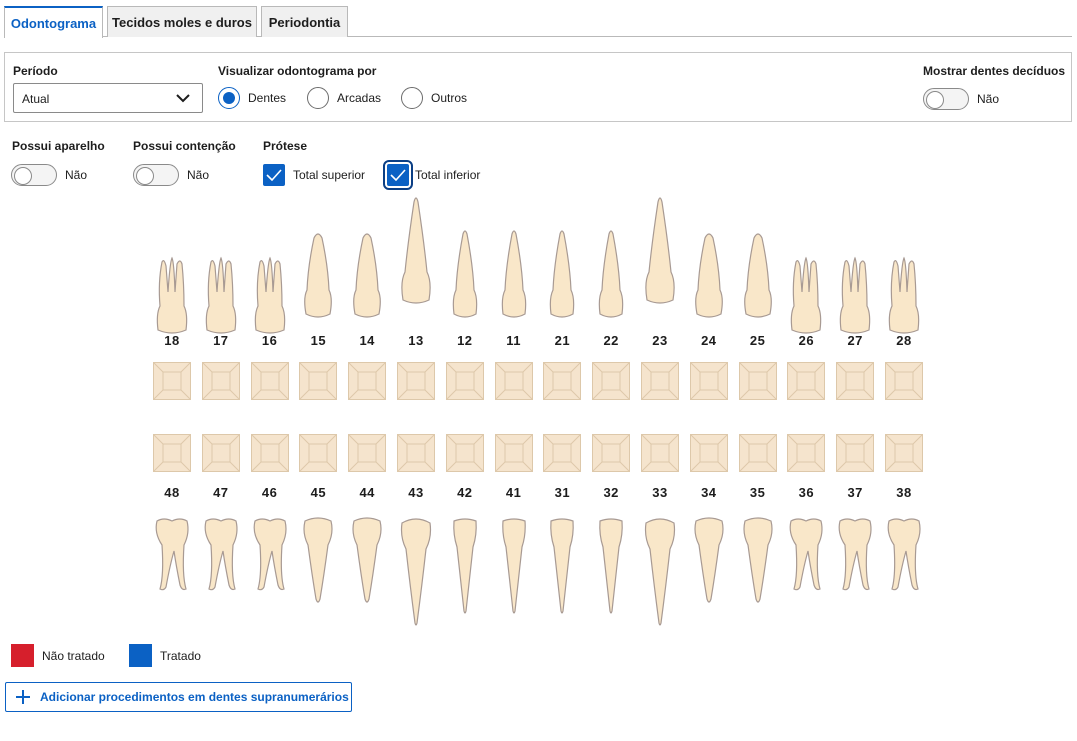  What do you see at coordinates (58, 146) in the screenshot?
I see `appliance-label: Possui aparelho` at bounding box center [58, 146].